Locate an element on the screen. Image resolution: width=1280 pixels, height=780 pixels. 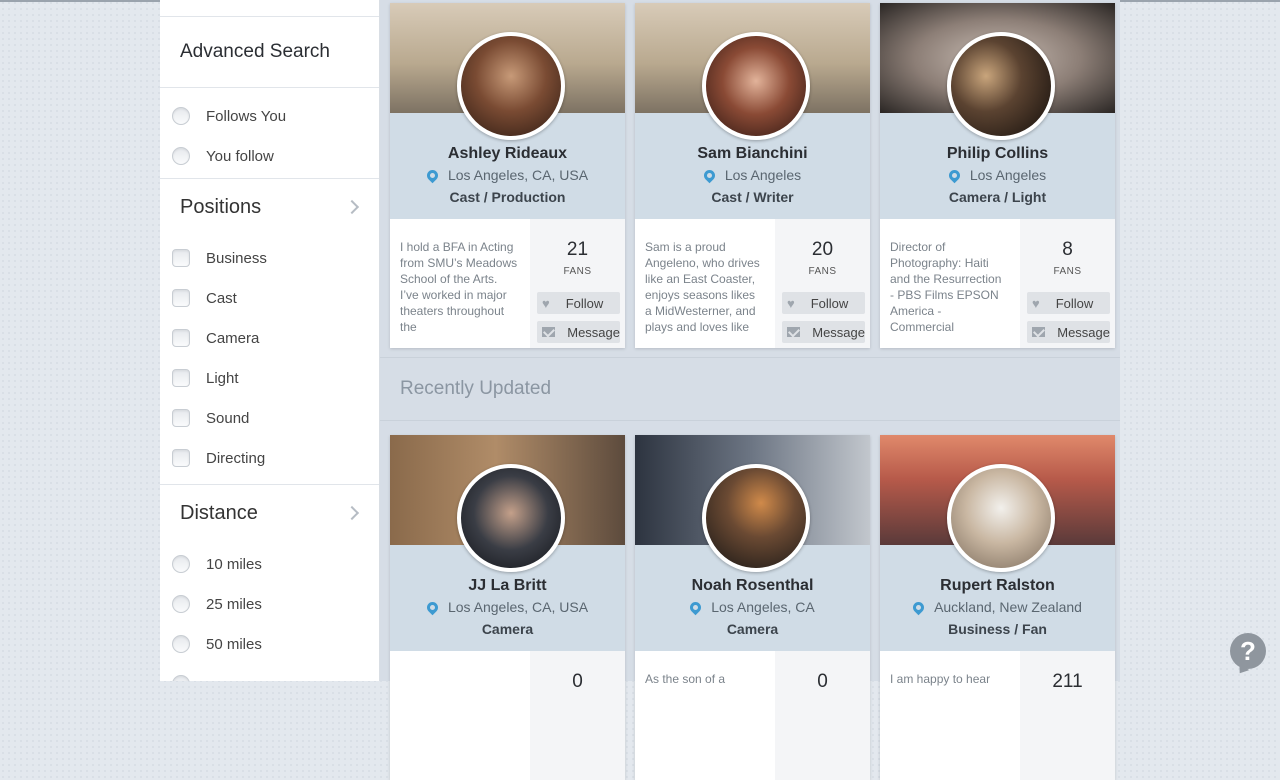
option-label: Light is located at coordinates (222, 378).